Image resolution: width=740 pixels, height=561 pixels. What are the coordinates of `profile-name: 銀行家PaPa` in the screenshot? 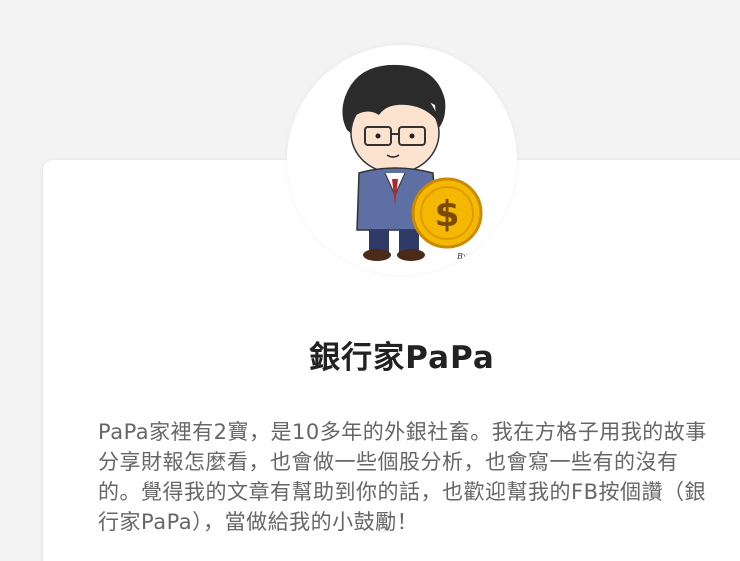 It's located at (402, 358).